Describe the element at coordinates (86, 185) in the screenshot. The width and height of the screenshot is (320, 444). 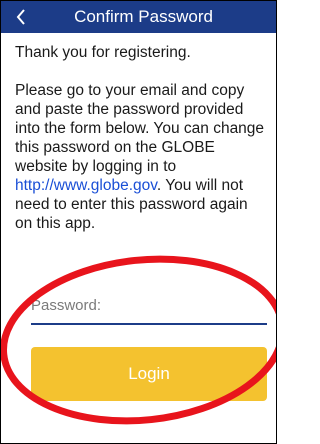
I see `globe-website-link: http://www.globe.gov` at that location.